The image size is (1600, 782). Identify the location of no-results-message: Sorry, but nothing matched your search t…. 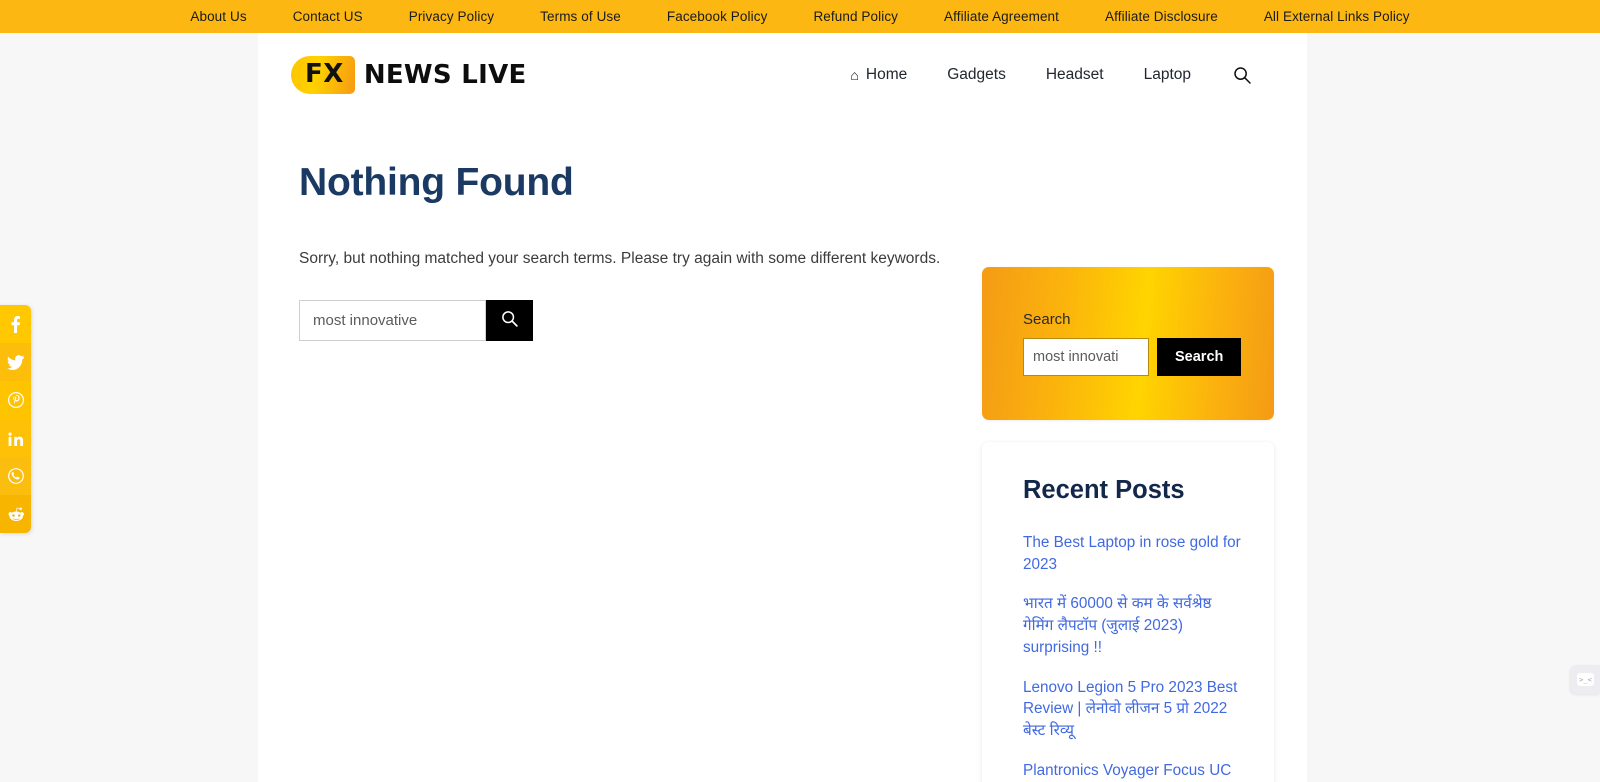
(620, 258).